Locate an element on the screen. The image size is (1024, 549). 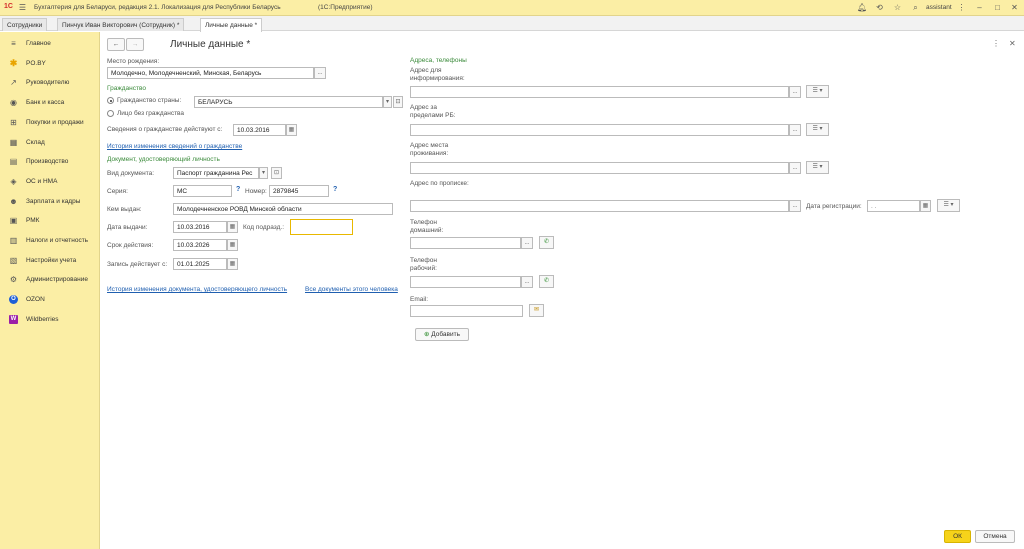
sidebar-item: W Wildberries is located at coordinates (50, 320).